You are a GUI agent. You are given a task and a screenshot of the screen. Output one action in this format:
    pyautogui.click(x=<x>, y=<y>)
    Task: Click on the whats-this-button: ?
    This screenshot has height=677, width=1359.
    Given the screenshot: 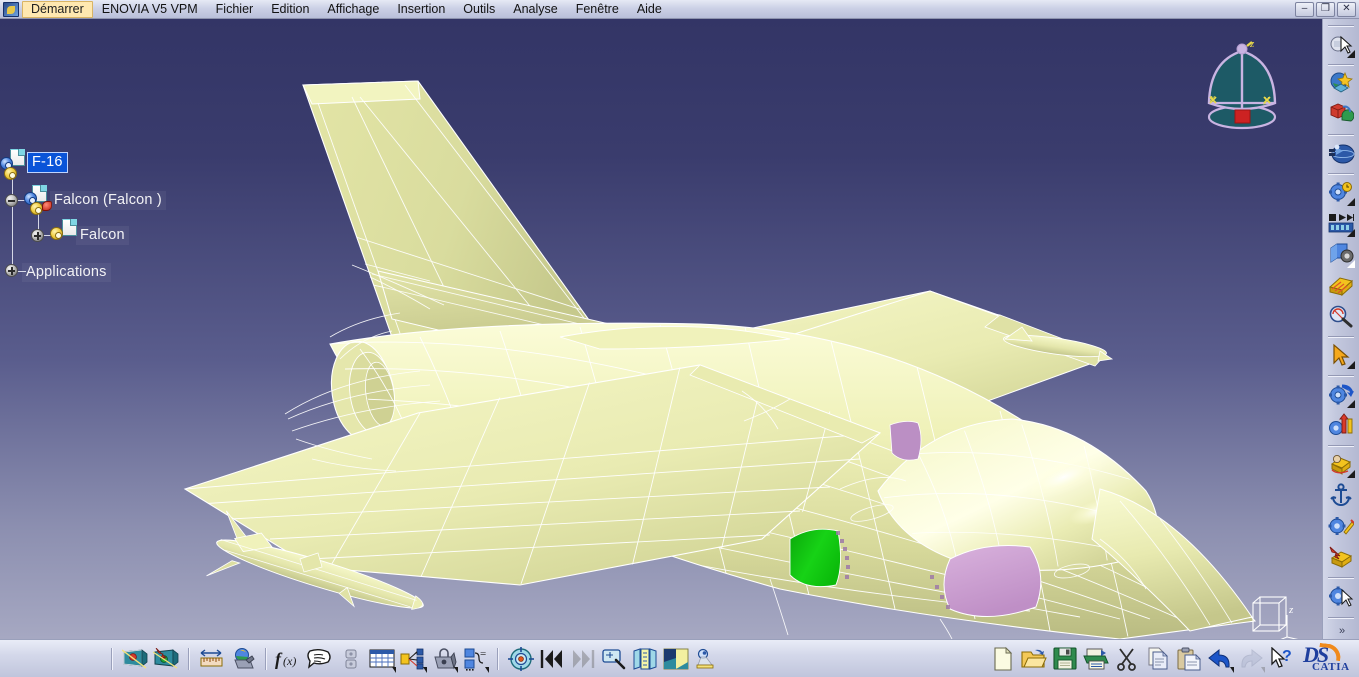 What is the action you would take?
    pyautogui.click(x=1281, y=659)
    